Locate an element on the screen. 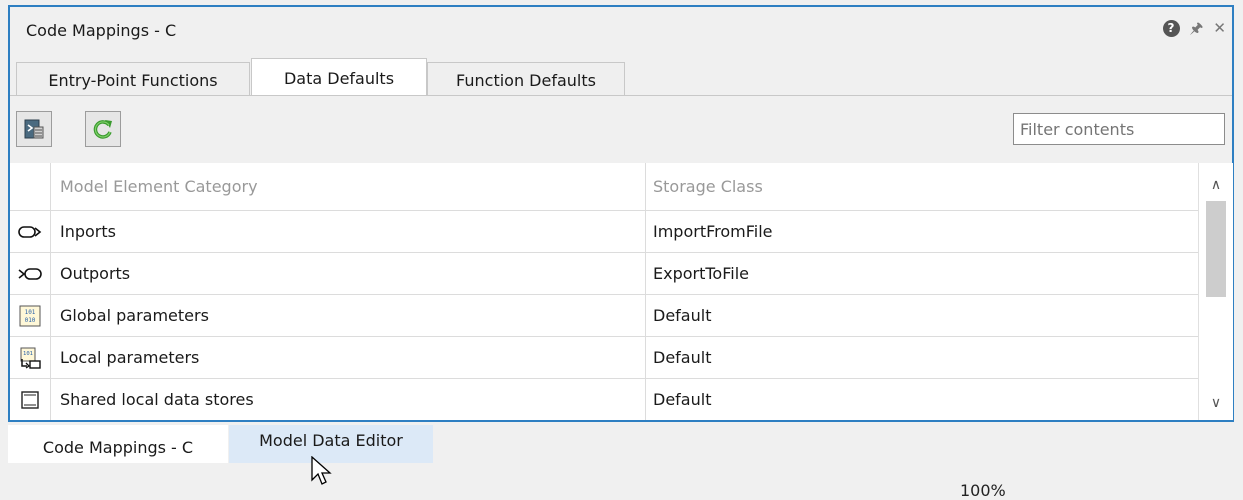 This screenshot has height=500, width=1243. tab-function-defaults: Function Defaults is located at coordinates (526, 78).